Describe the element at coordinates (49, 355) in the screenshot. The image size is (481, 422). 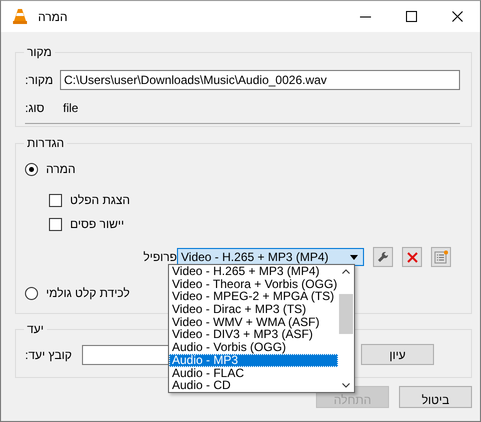
I see `destination-label: קובץ יעד:` at that location.